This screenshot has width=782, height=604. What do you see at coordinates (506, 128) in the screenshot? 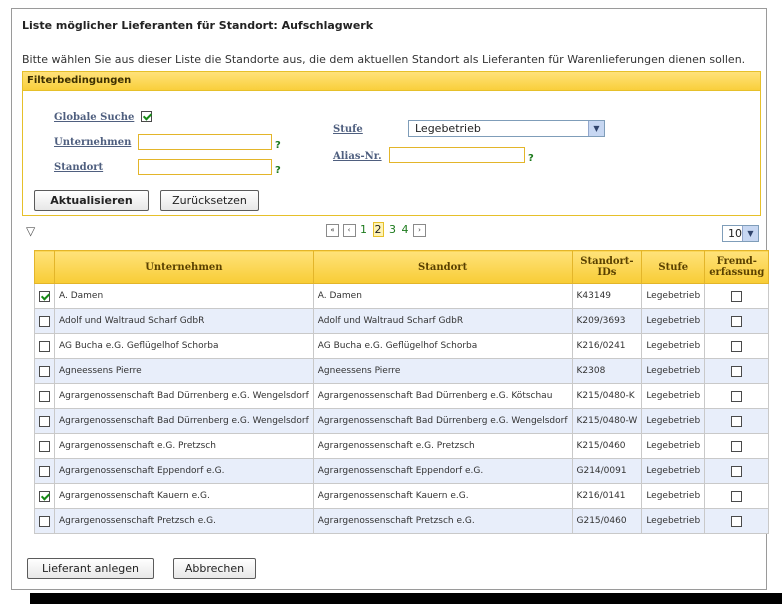
I see `level-select: Legebetrieb ▼` at bounding box center [506, 128].